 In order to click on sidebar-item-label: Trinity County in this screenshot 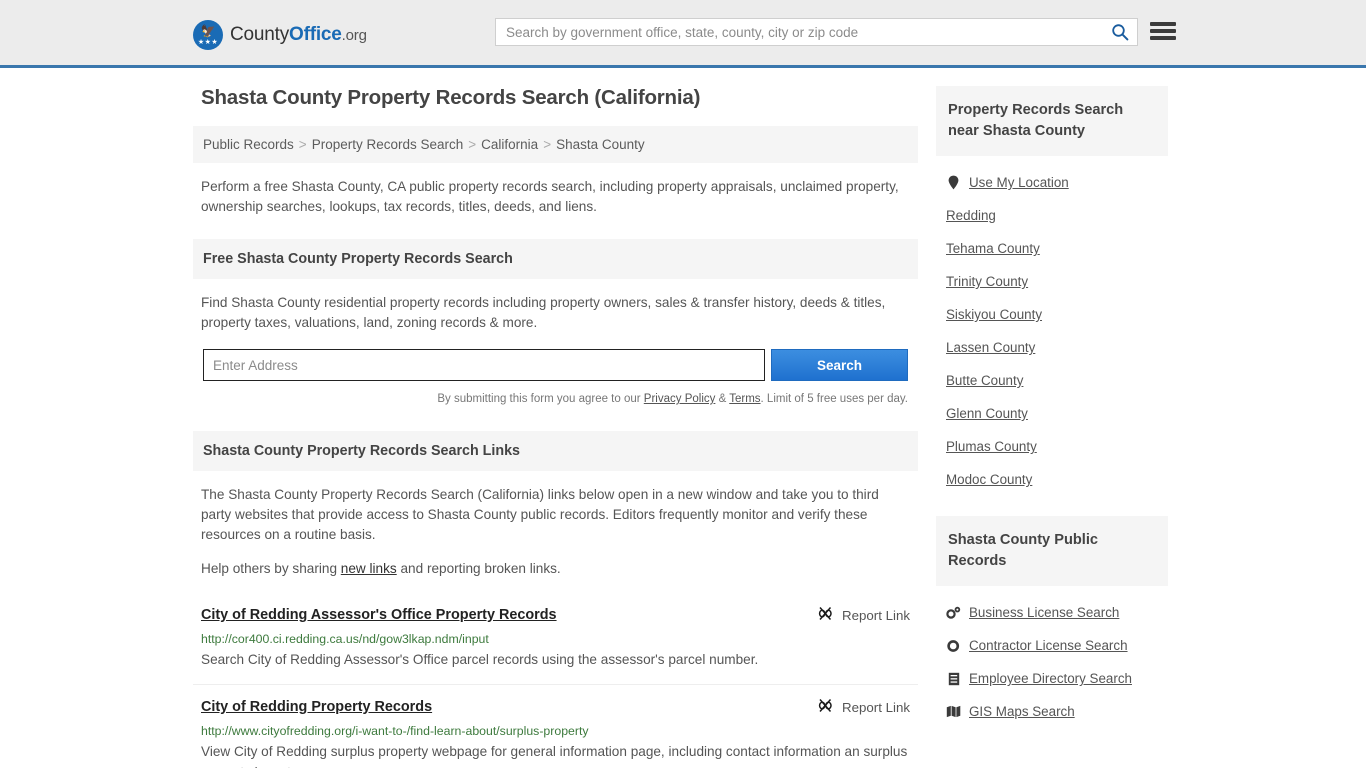, I will do `click(987, 281)`.